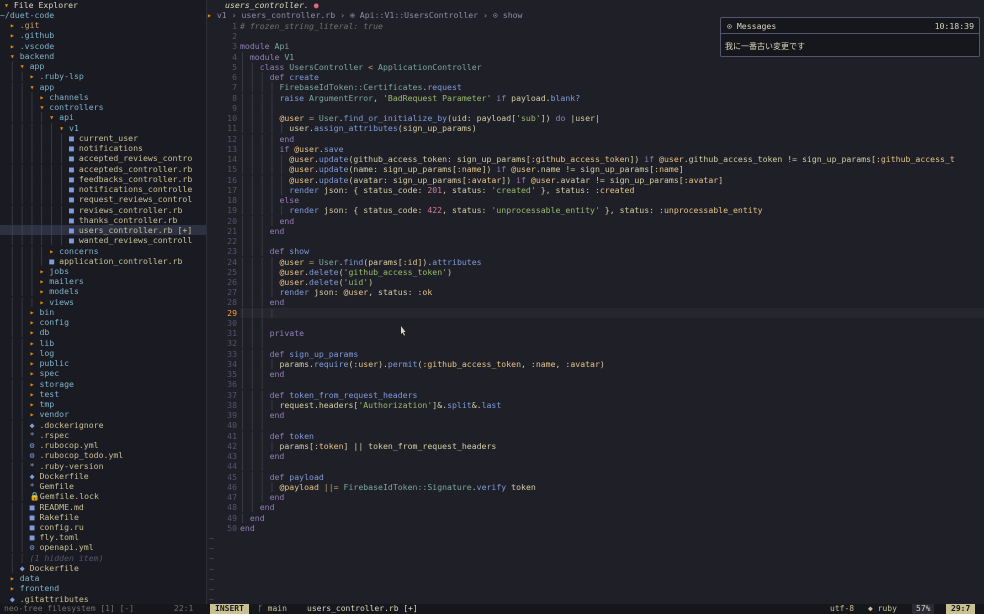 The width and height of the screenshot is (984, 614). What do you see at coordinates (612, 77) in the screenshot?
I see `code-line: │ │ │ def create` at bounding box center [612, 77].